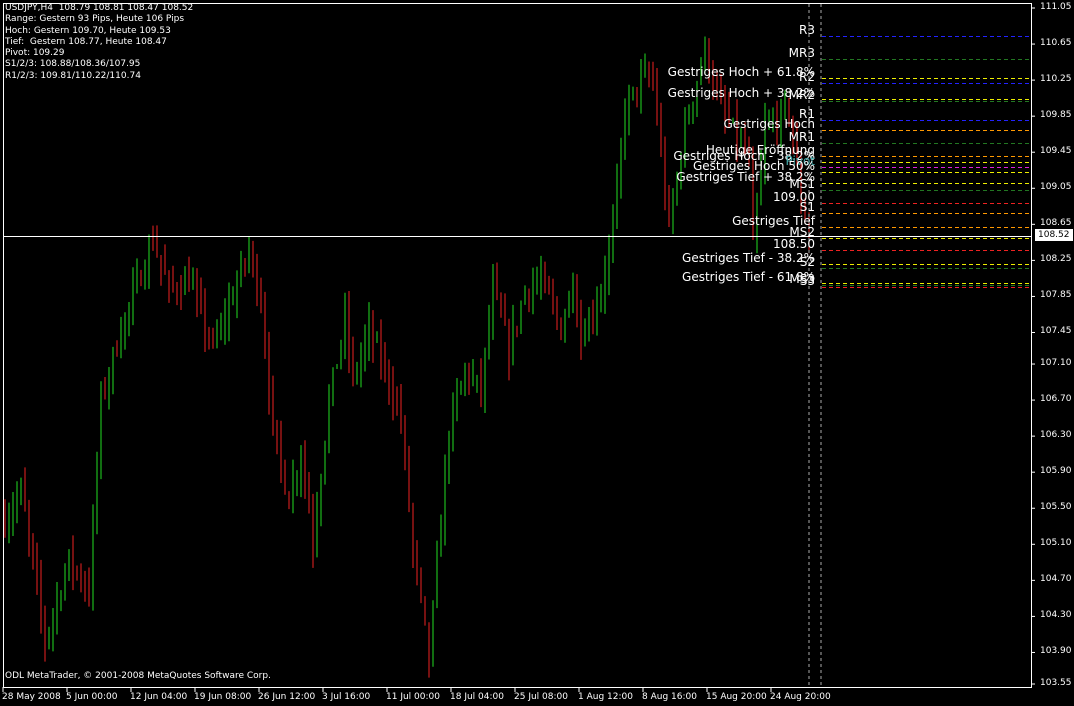 The width and height of the screenshot is (1074, 706). I want to click on time-axis-label: 5 Jun 00:00, so click(92, 697).